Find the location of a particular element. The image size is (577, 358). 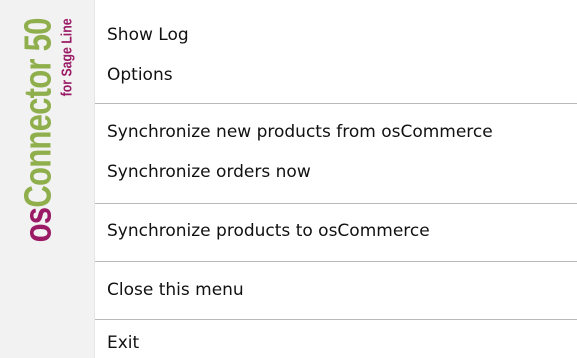

brand-subtitle: for Sage Line is located at coordinates (67, 57).